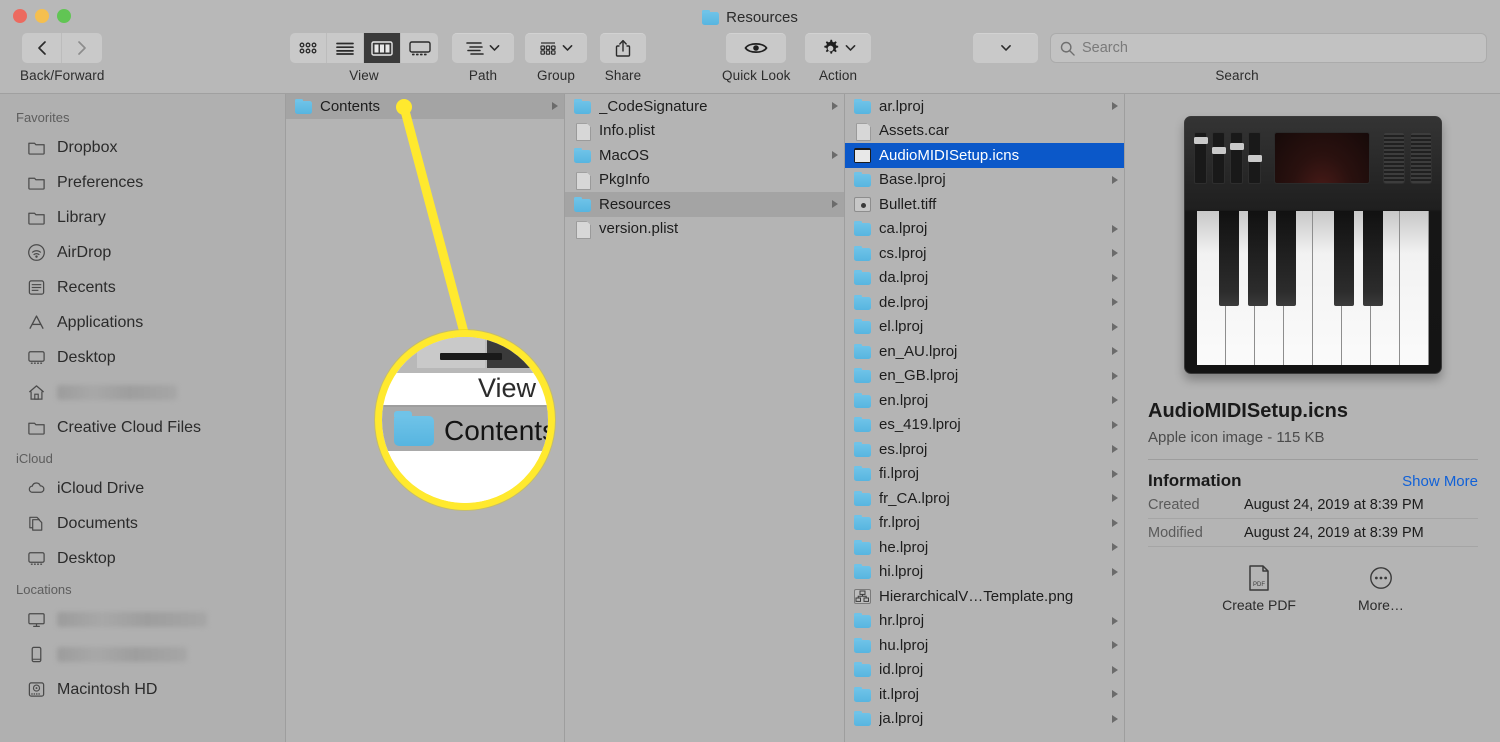 This screenshot has width=1500, height=742. I want to click on arrange-popup-button, so click(1005, 48).